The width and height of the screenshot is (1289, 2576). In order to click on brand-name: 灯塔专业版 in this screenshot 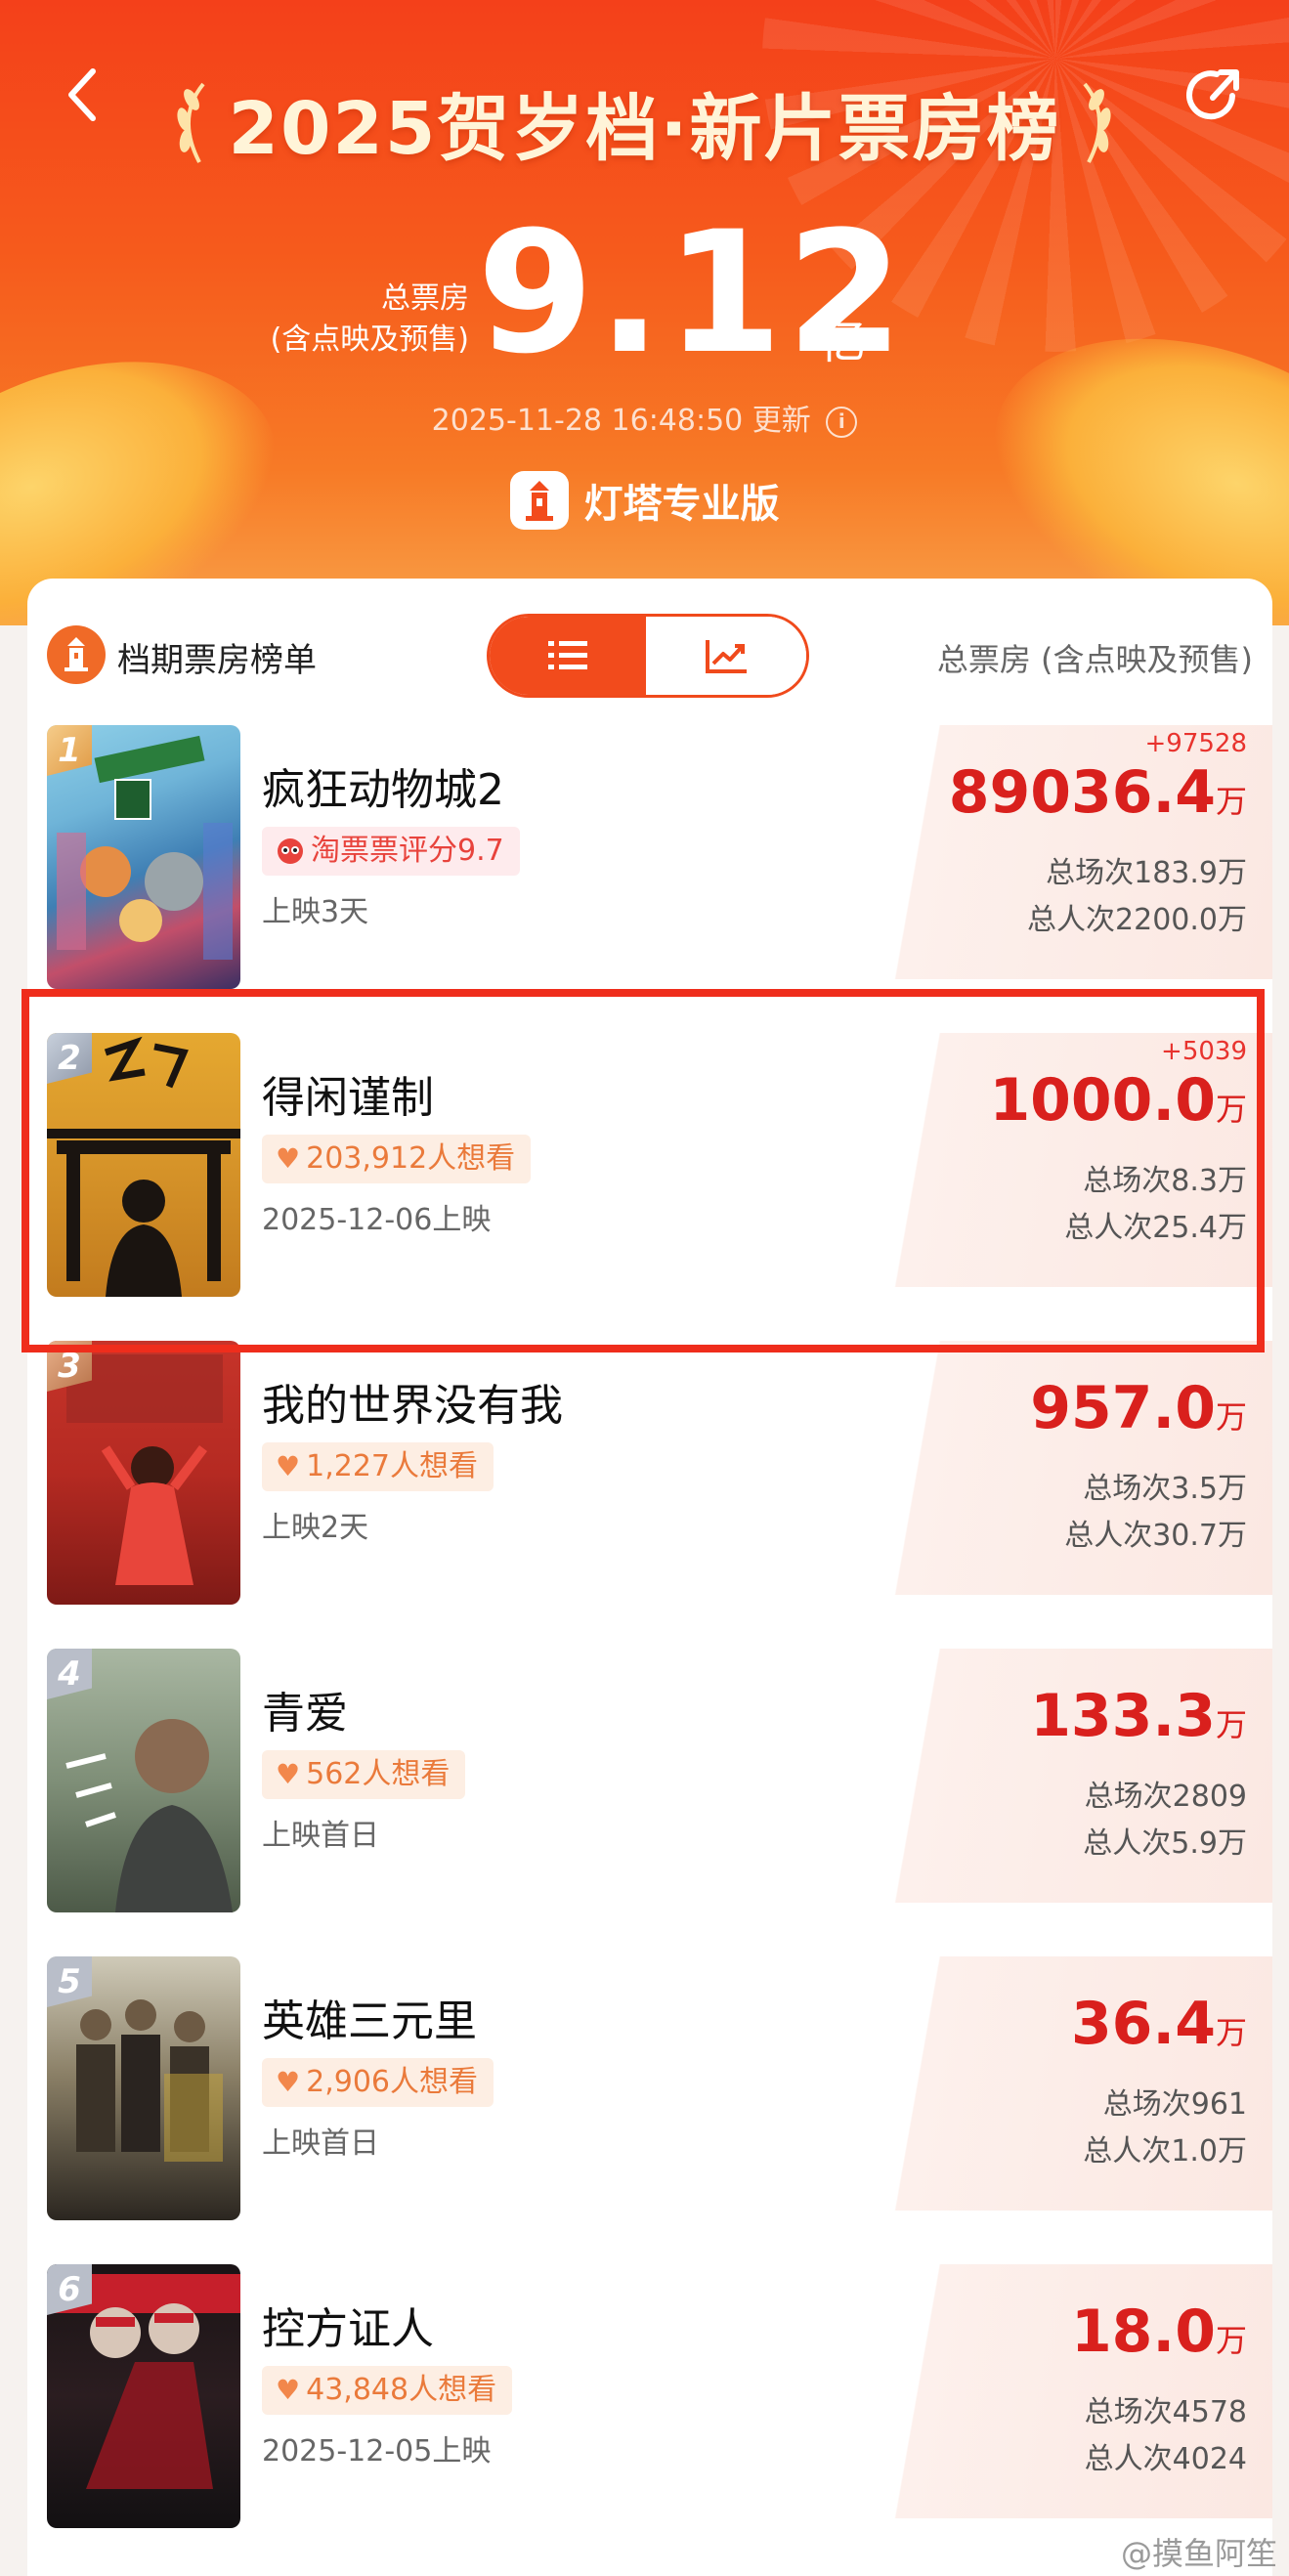, I will do `click(681, 505)`.